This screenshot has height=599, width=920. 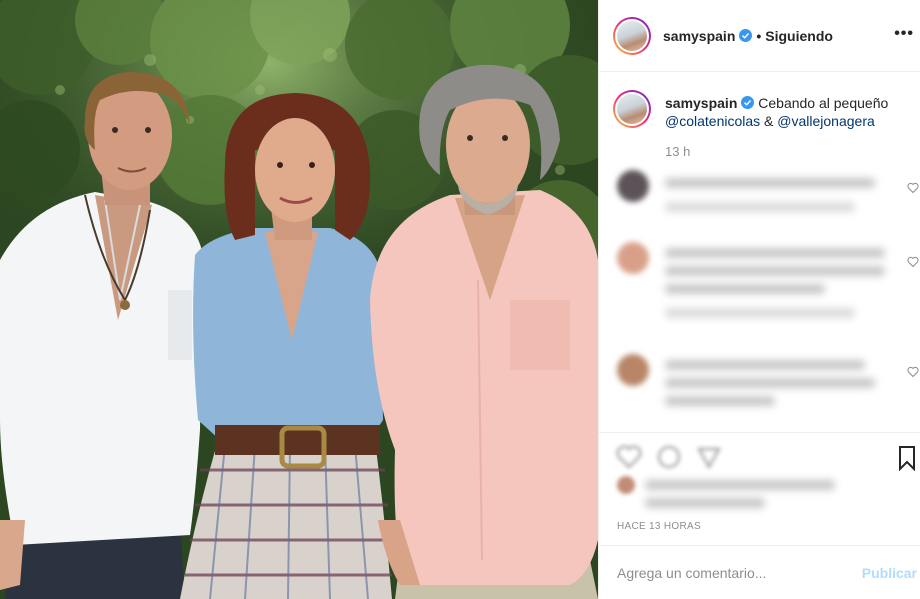 I want to click on post-header: samyspain • Siguiendo •••, so click(x=759, y=36).